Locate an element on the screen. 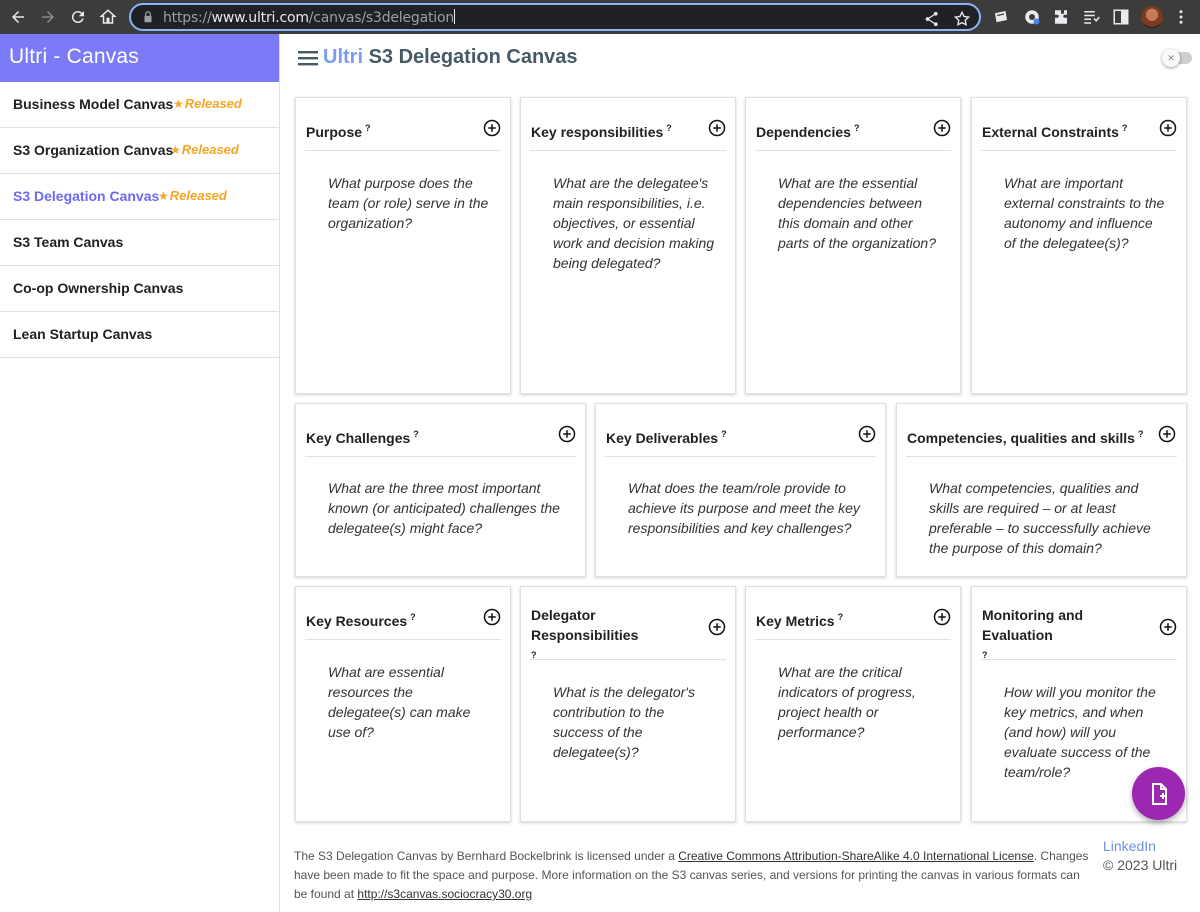  canvas-title: S3 Delegation Canvas is located at coordinates (473, 57).